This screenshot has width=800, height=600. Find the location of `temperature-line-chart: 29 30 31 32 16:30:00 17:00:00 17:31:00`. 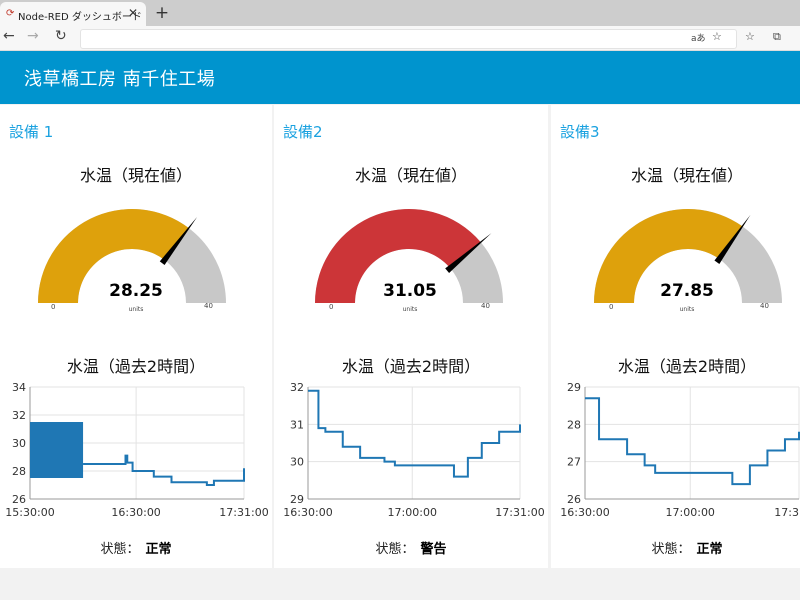

temperature-line-chart: 29 30 31 32 16:30:00 17:00:00 17:31:00 is located at coordinates (413, 450).